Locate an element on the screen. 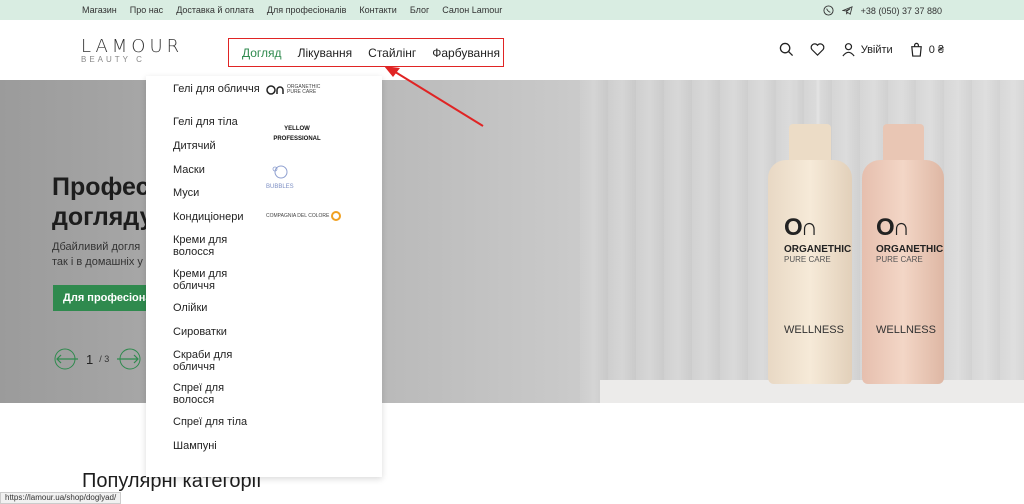  top-link-contacts: Контакти is located at coordinates (377, 10).